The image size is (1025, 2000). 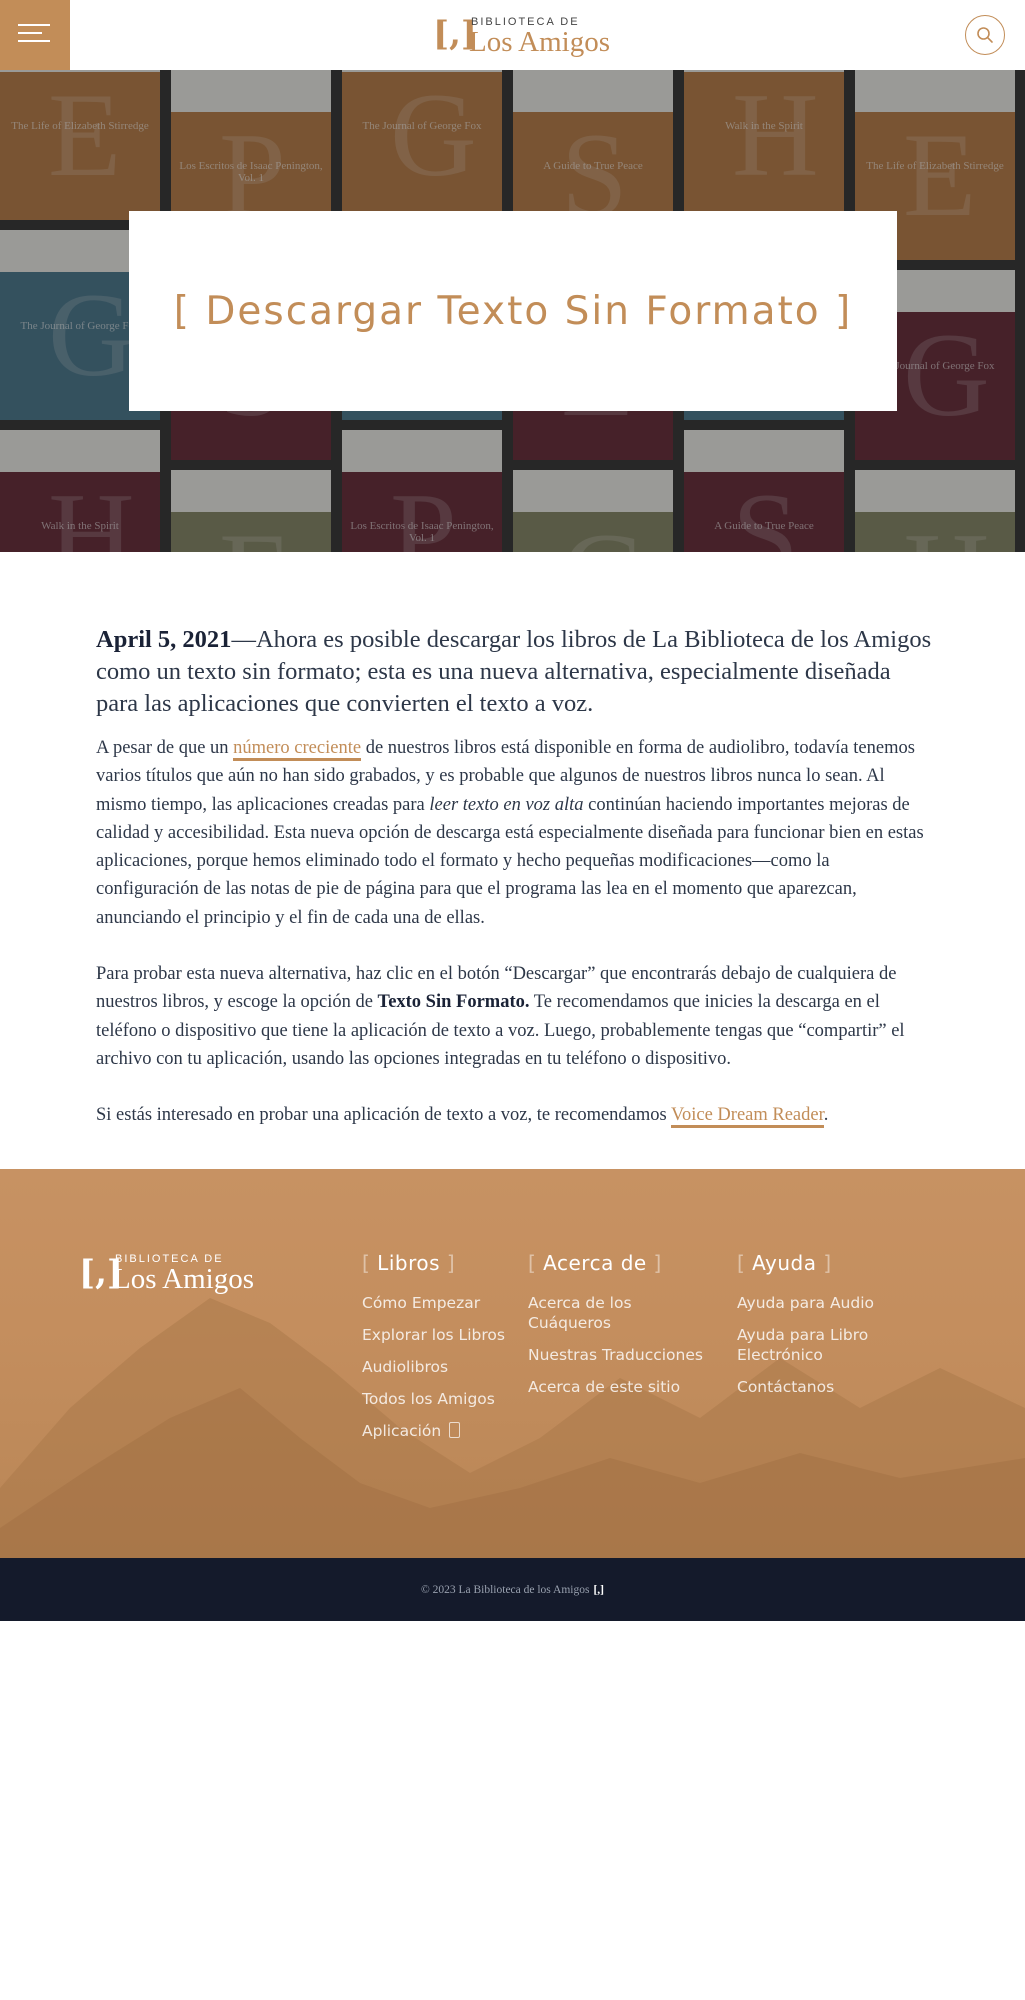 I want to click on footer-link-app: Aplicación, so click(x=437, y=1431).